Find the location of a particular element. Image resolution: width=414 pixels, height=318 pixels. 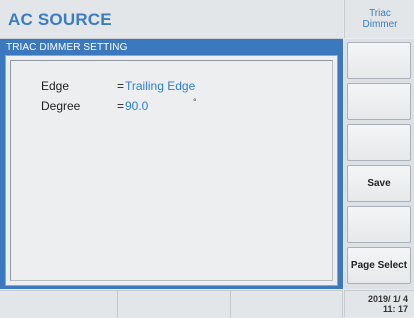

panel-title: TRIAC DIMMER SETTING is located at coordinates (67, 47).